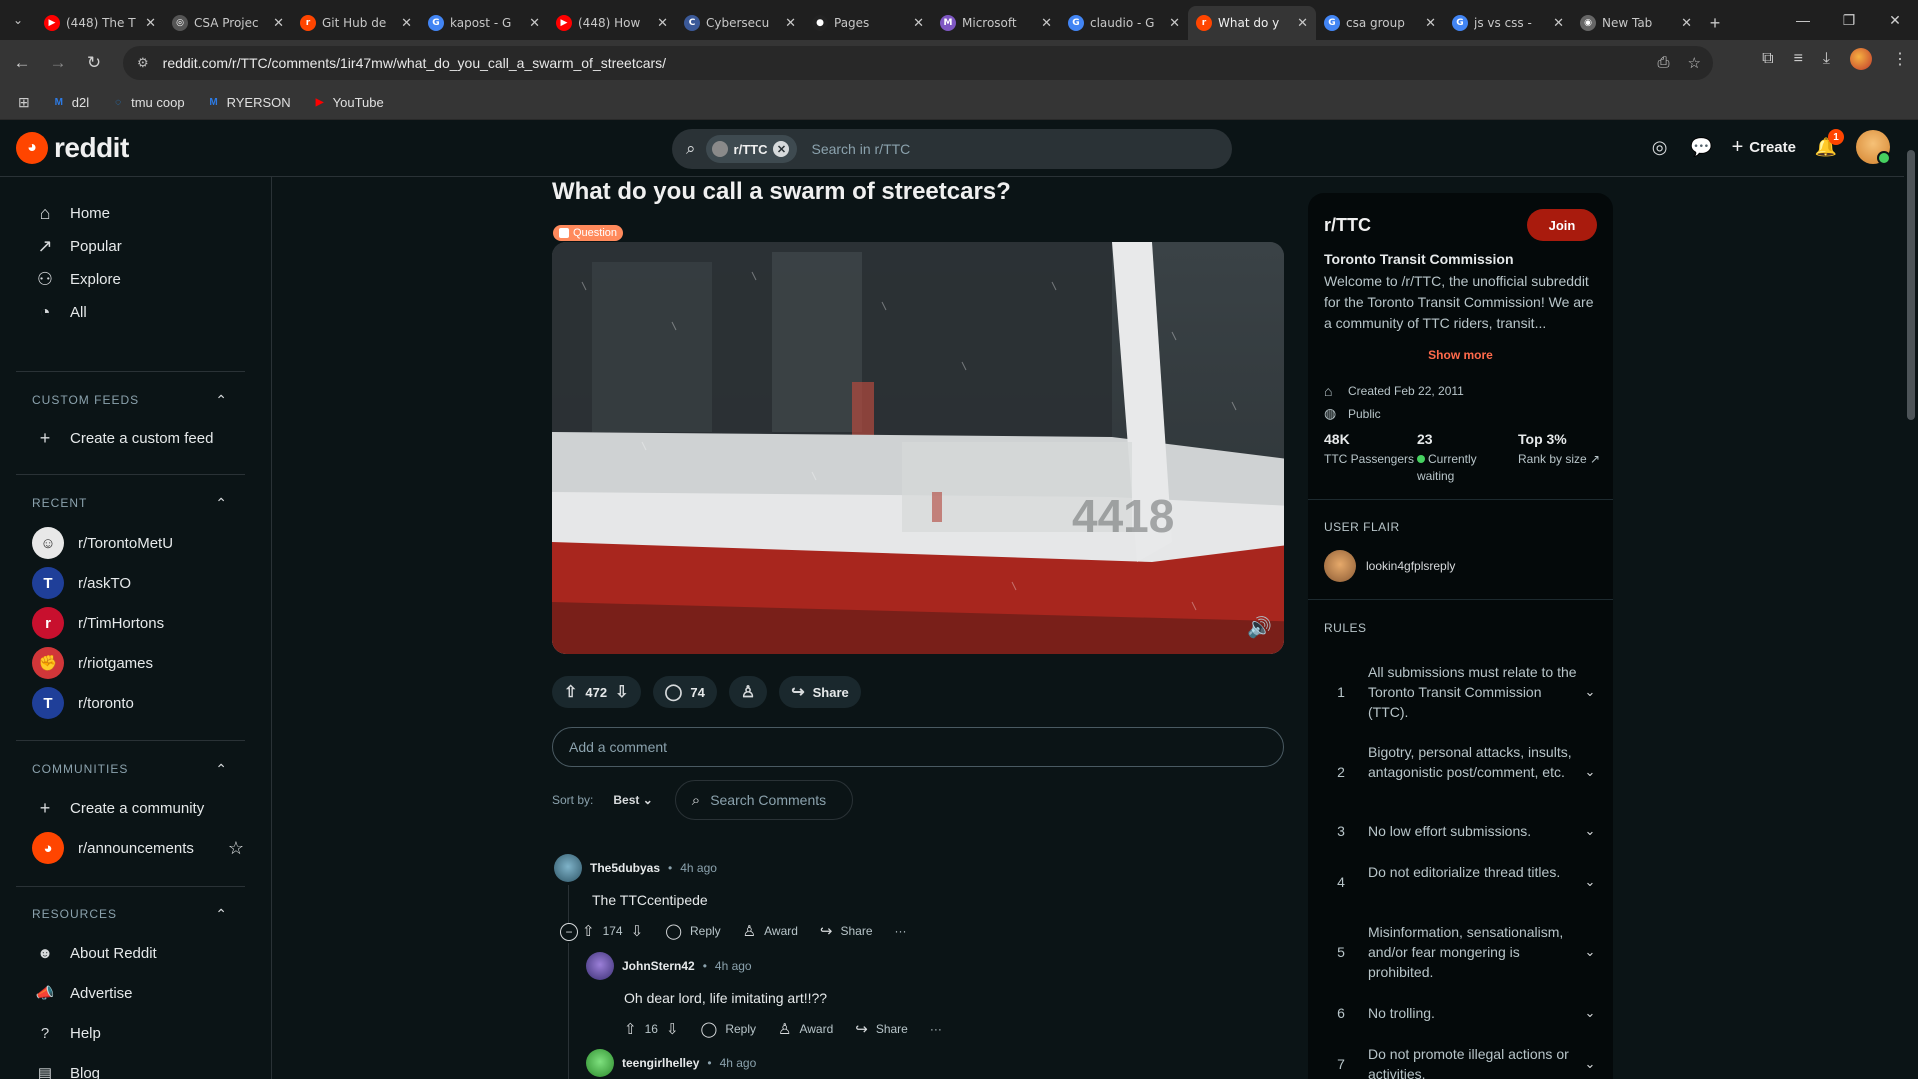 The image size is (1918, 1079). I want to click on more-options-icon: ···, so click(936, 1029).